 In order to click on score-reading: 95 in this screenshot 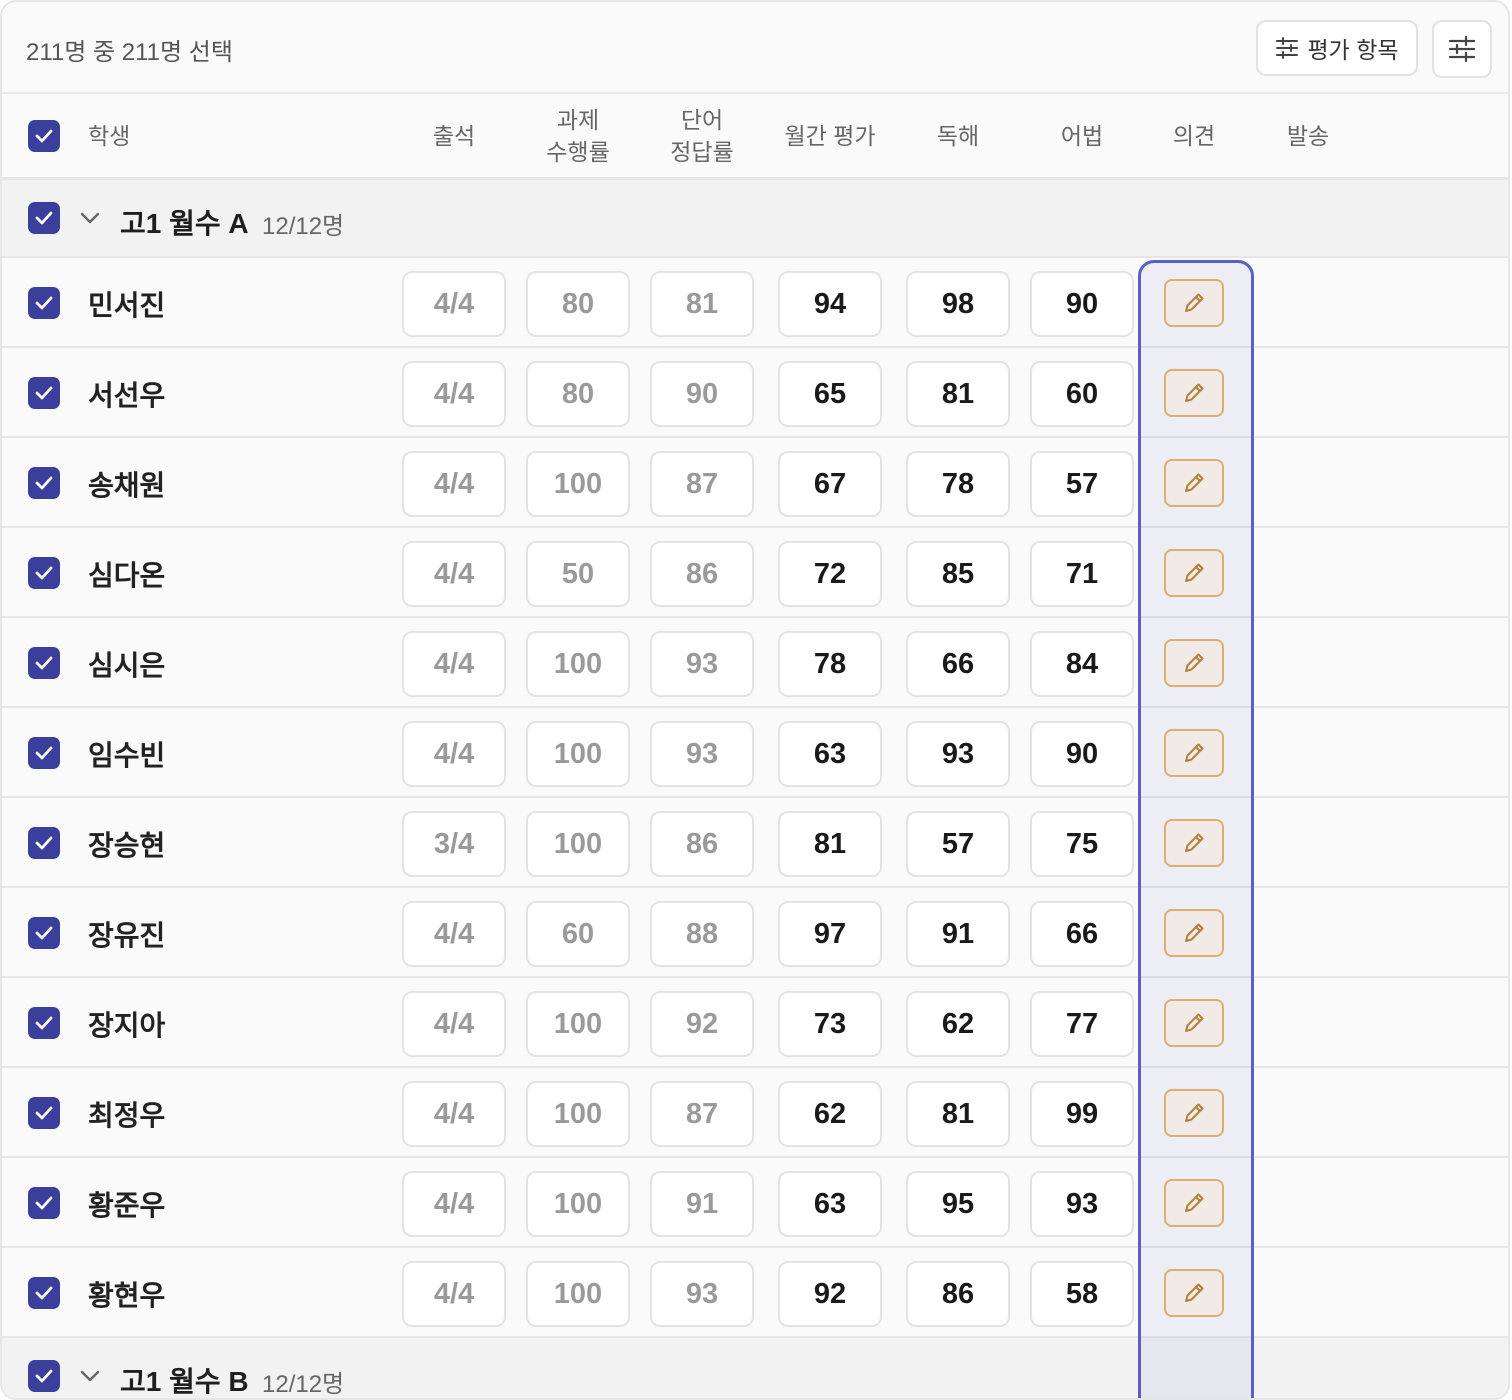, I will do `click(958, 1204)`.